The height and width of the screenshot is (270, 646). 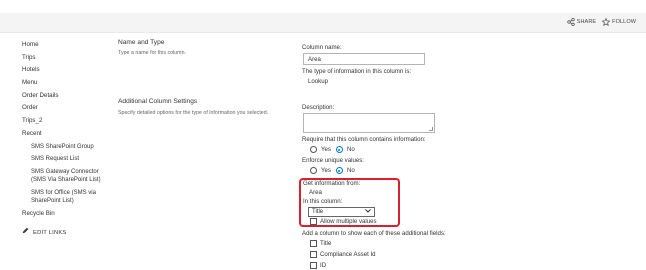 I want to click on follow-button: FOLLOW, so click(x=619, y=22).